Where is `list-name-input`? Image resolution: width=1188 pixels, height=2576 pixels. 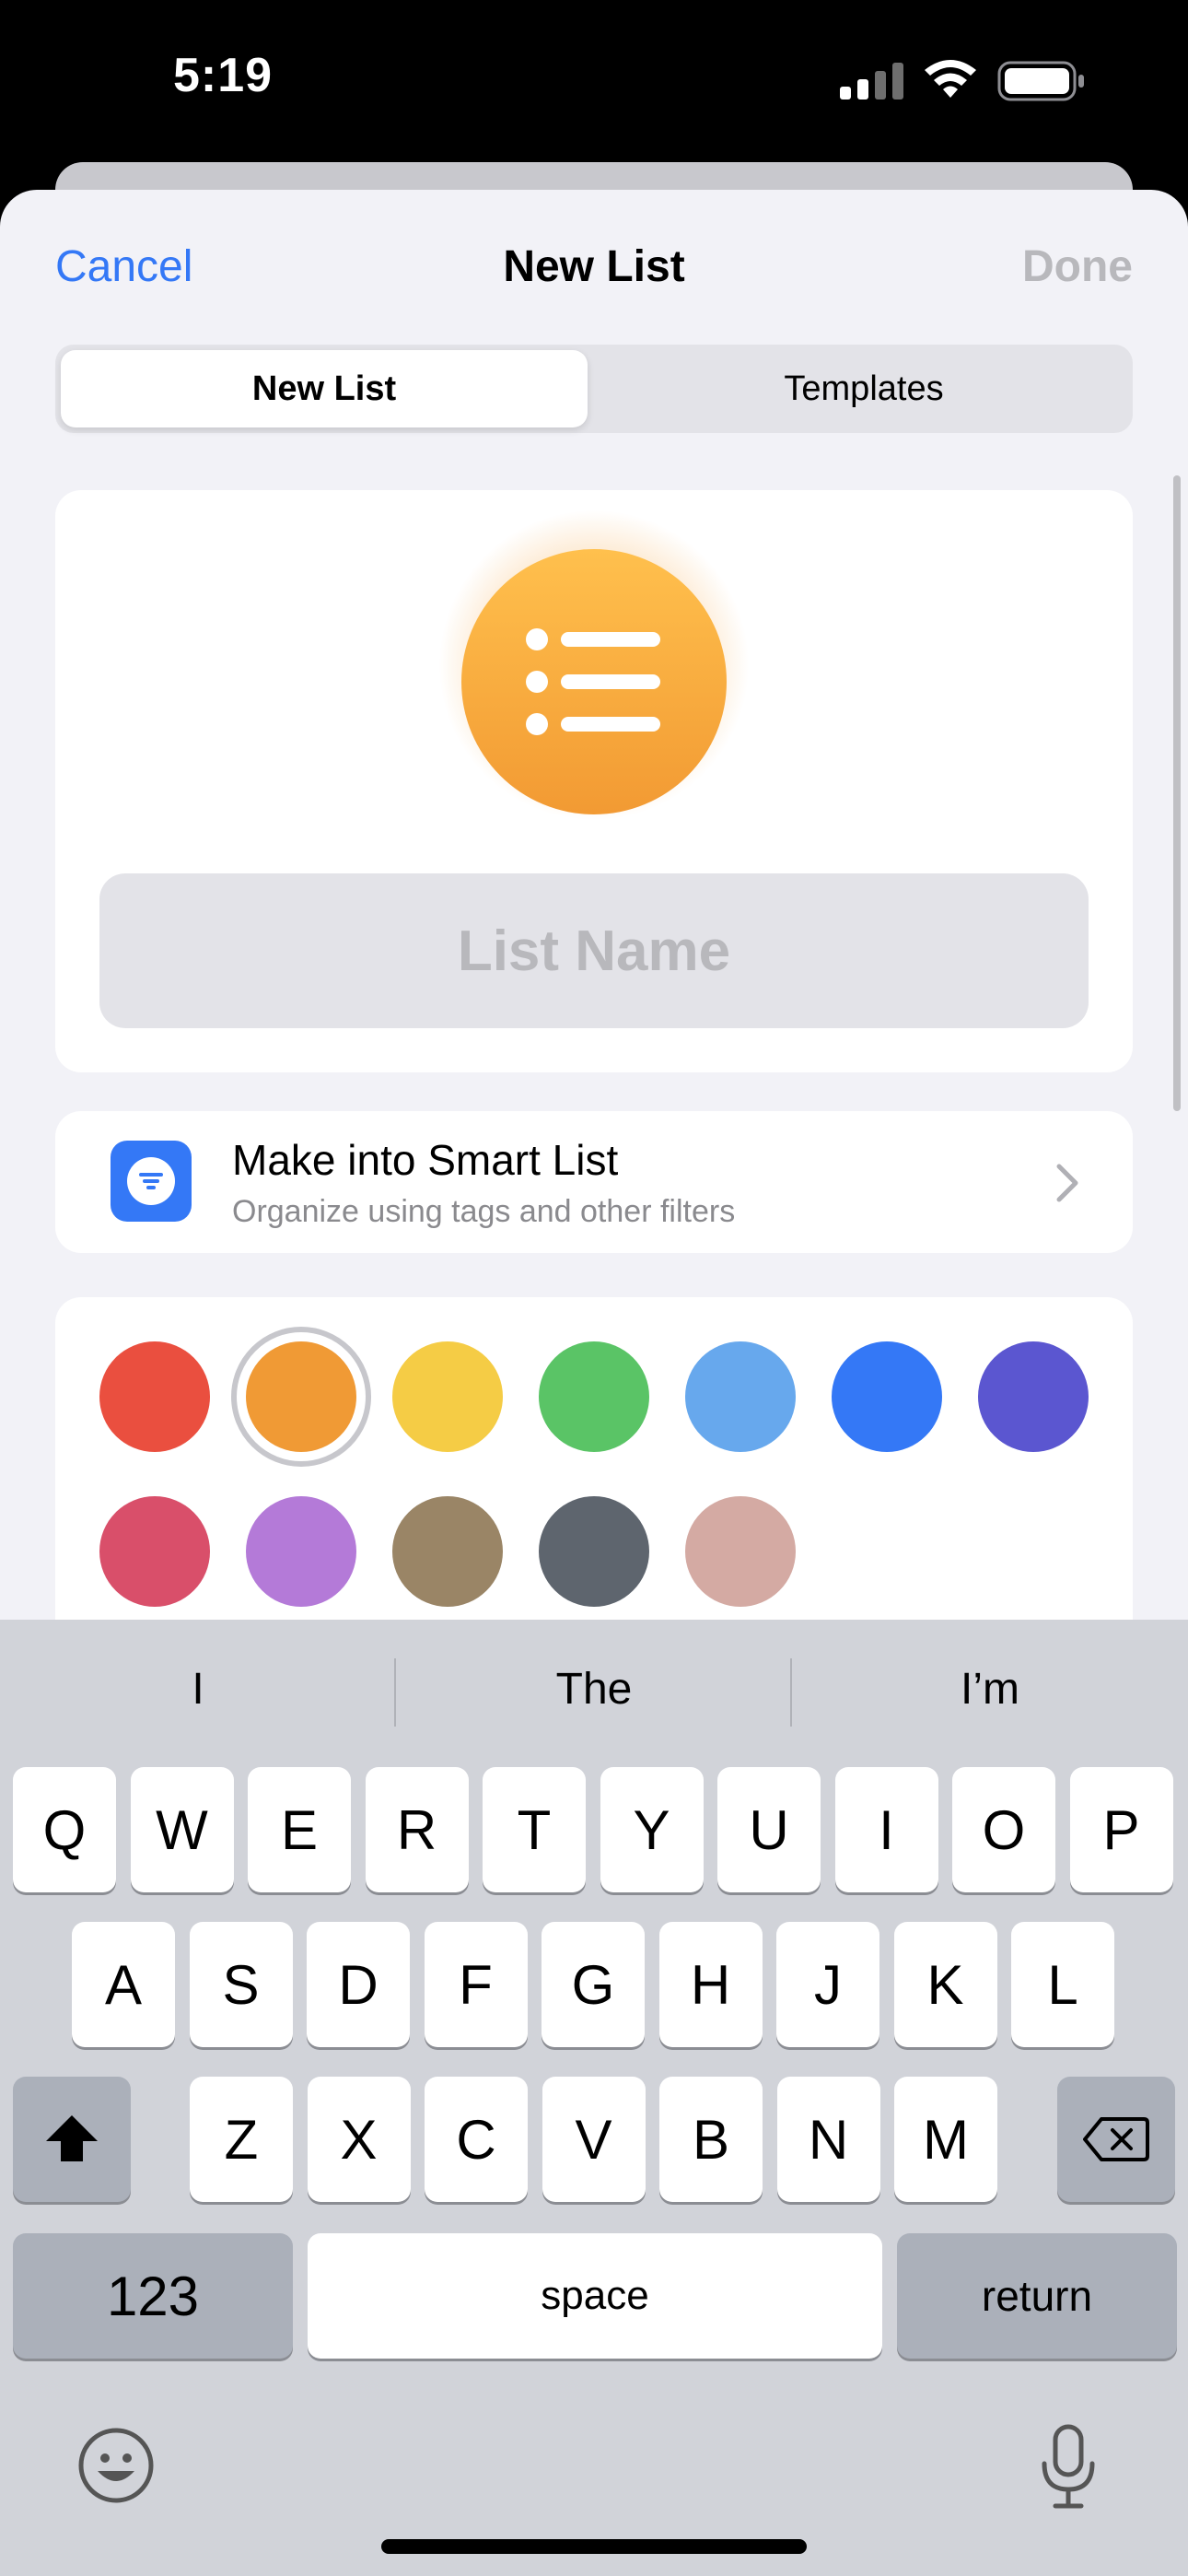
list-name-input is located at coordinates (594, 950).